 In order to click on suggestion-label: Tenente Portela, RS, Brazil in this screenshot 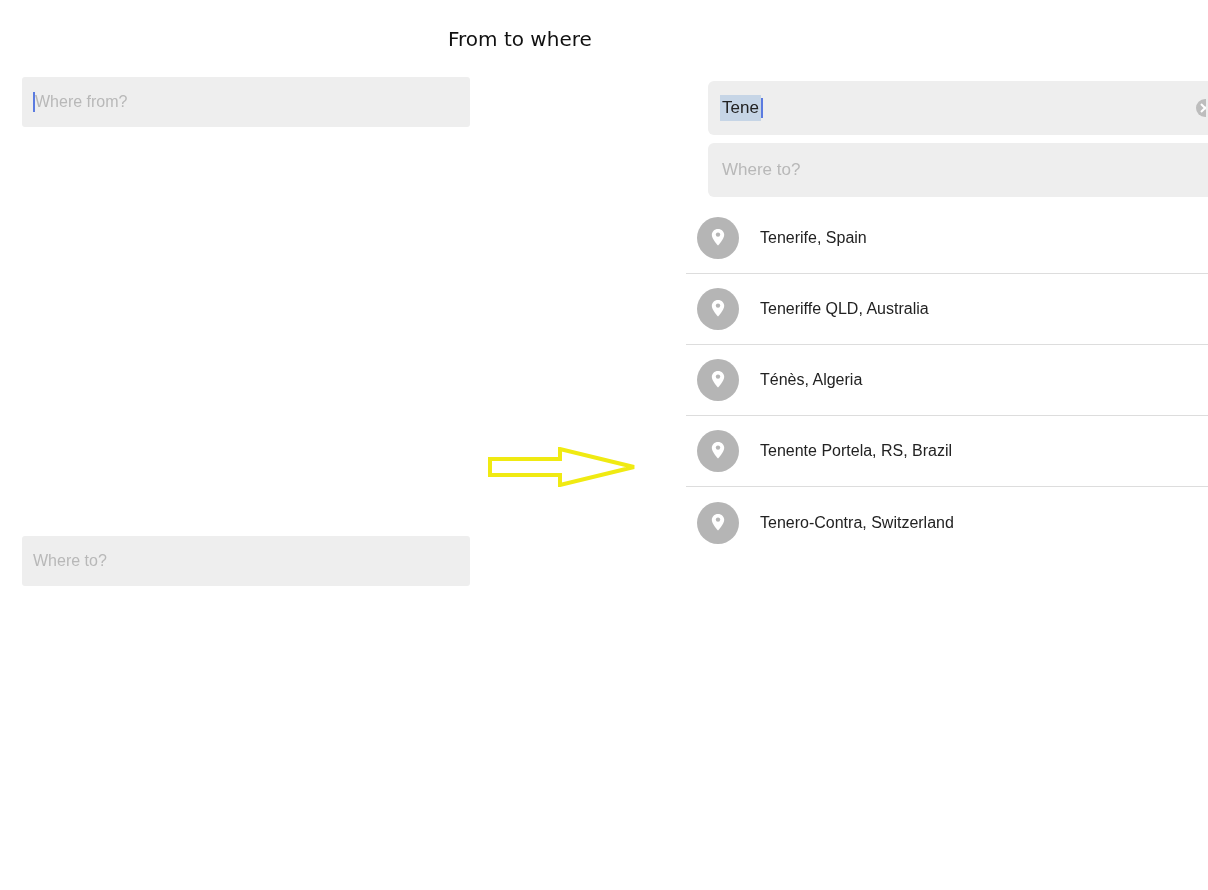, I will do `click(856, 451)`.